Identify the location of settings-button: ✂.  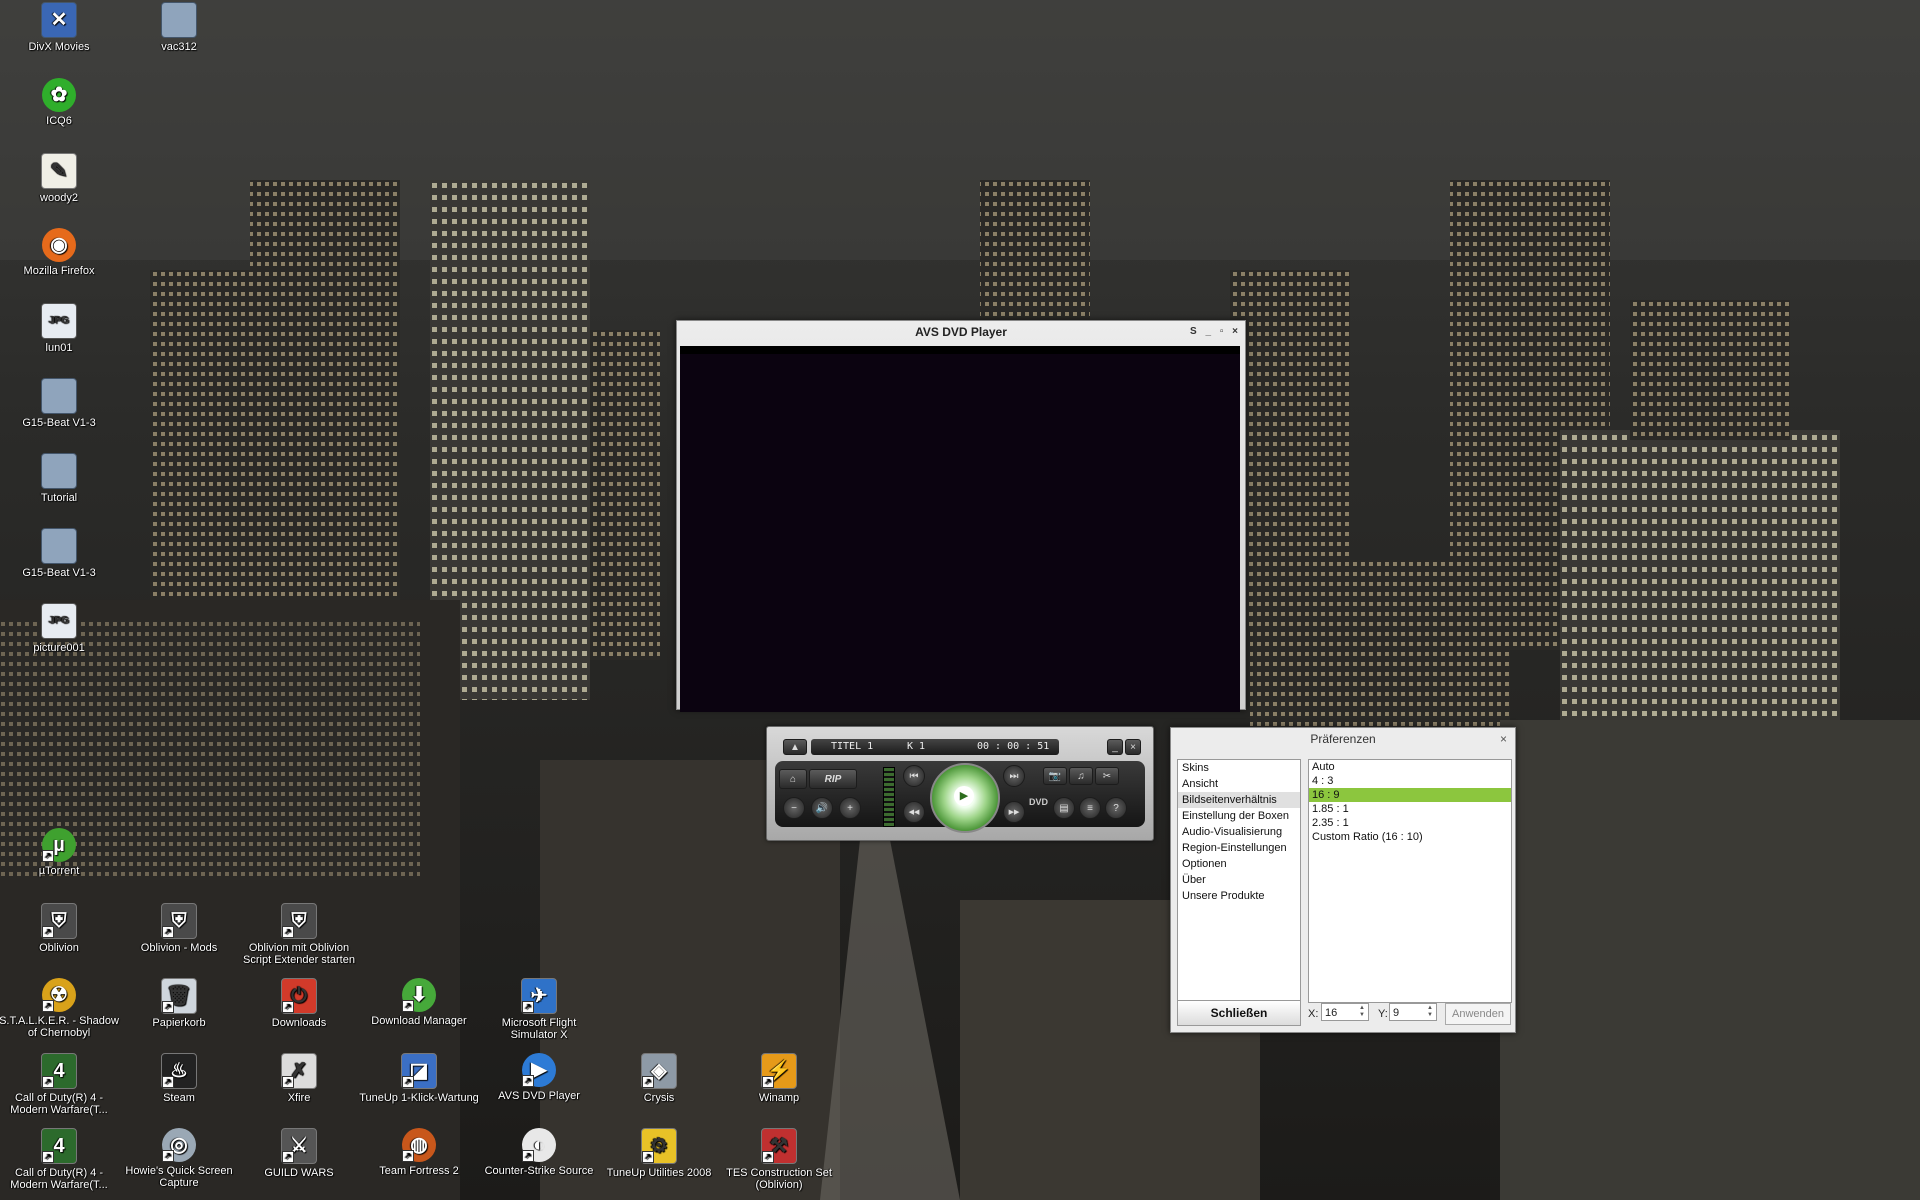
(1107, 776).